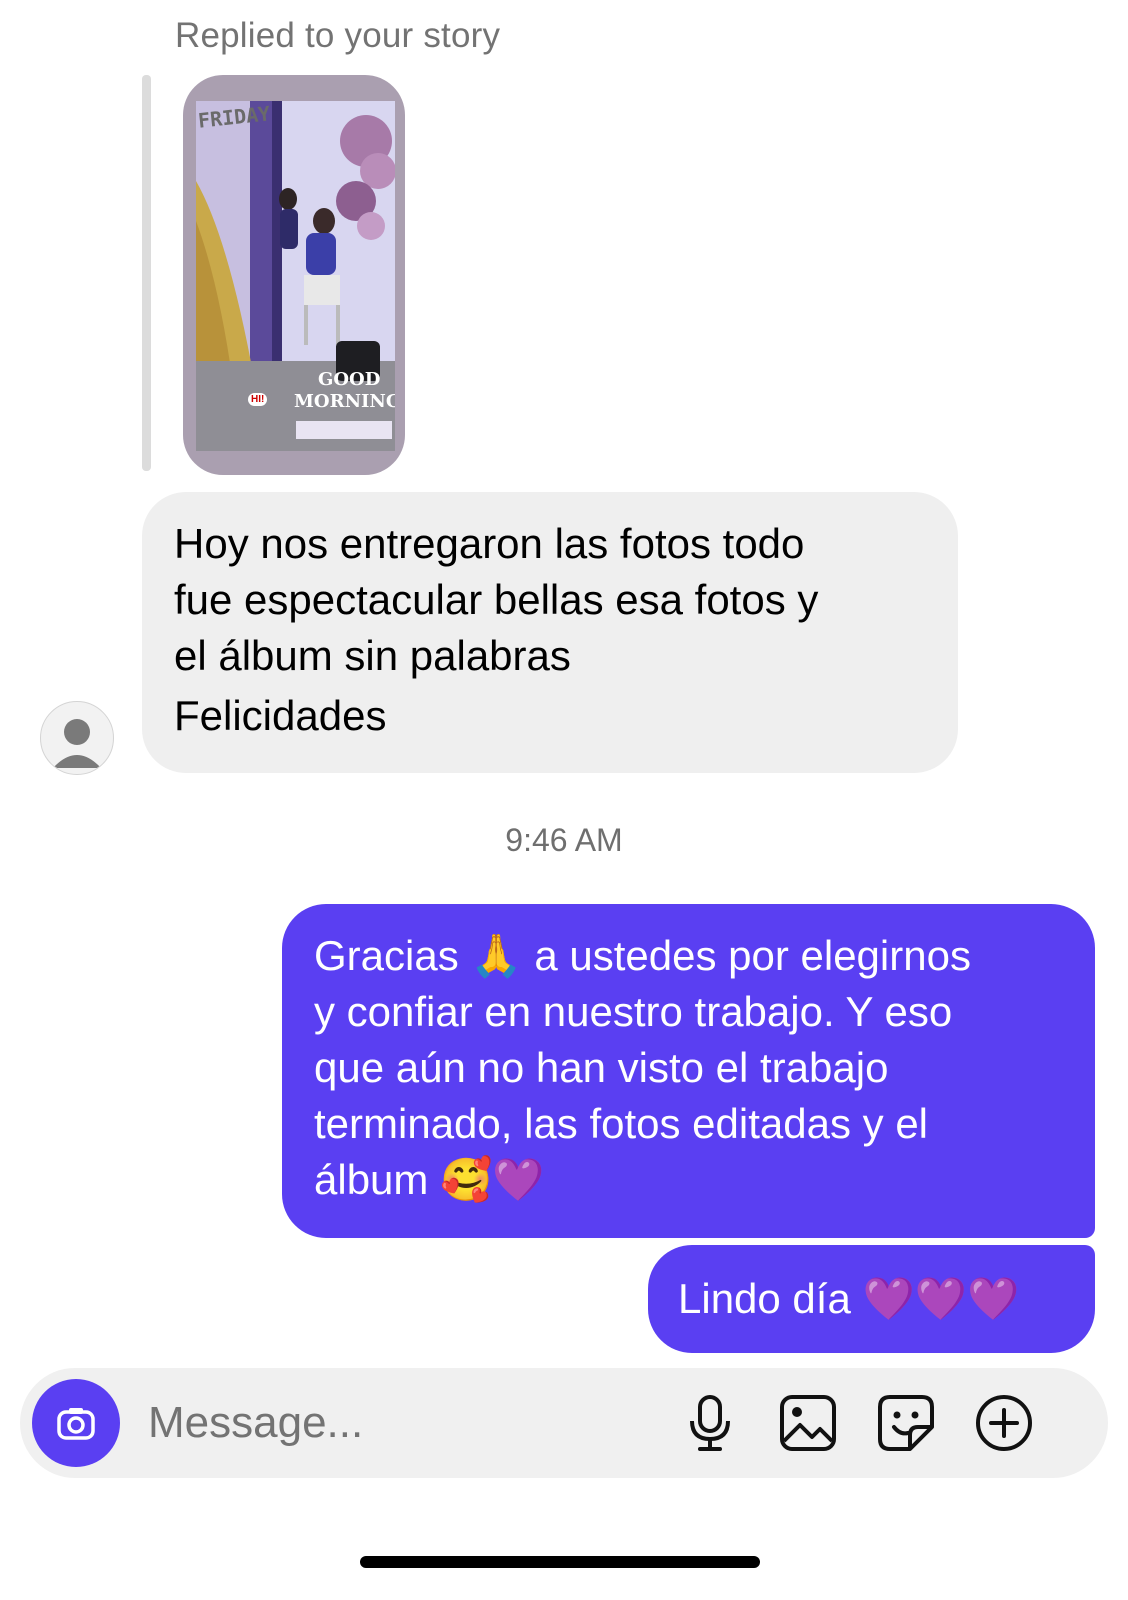  I want to click on outgoing-message-bubble-2: Lindo día 💜💜💜, so click(871, 1299).